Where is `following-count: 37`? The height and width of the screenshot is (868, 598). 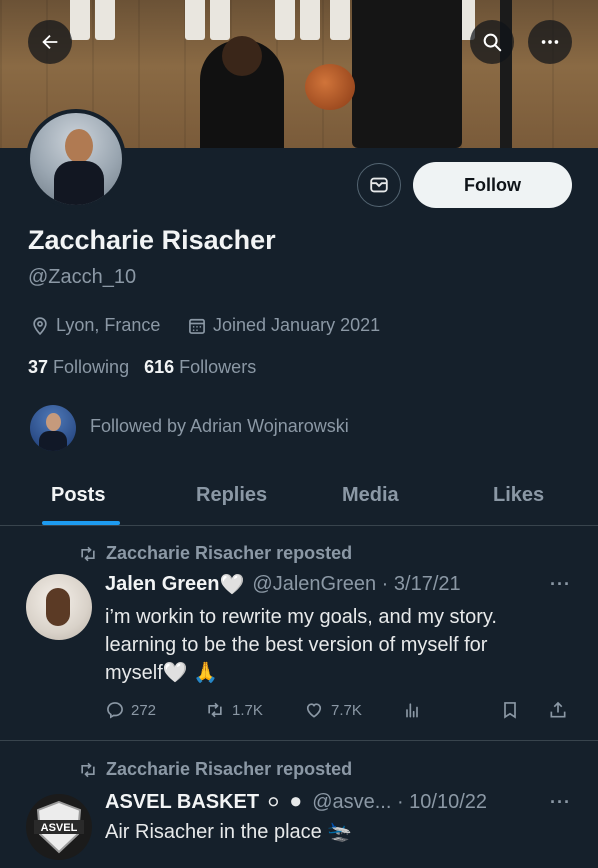
following-count: 37 is located at coordinates (38, 367).